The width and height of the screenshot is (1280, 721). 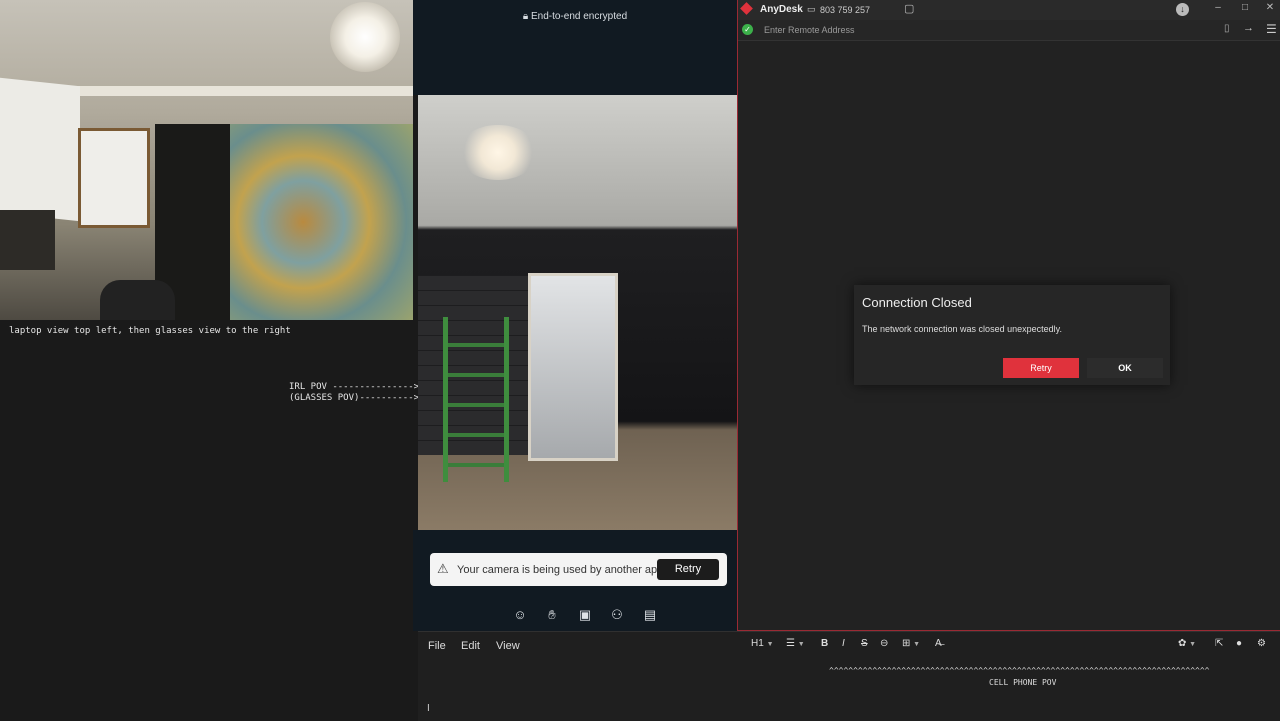 I want to click on encryption-label: End-to-end encrypted, so click(x=579, y=16).